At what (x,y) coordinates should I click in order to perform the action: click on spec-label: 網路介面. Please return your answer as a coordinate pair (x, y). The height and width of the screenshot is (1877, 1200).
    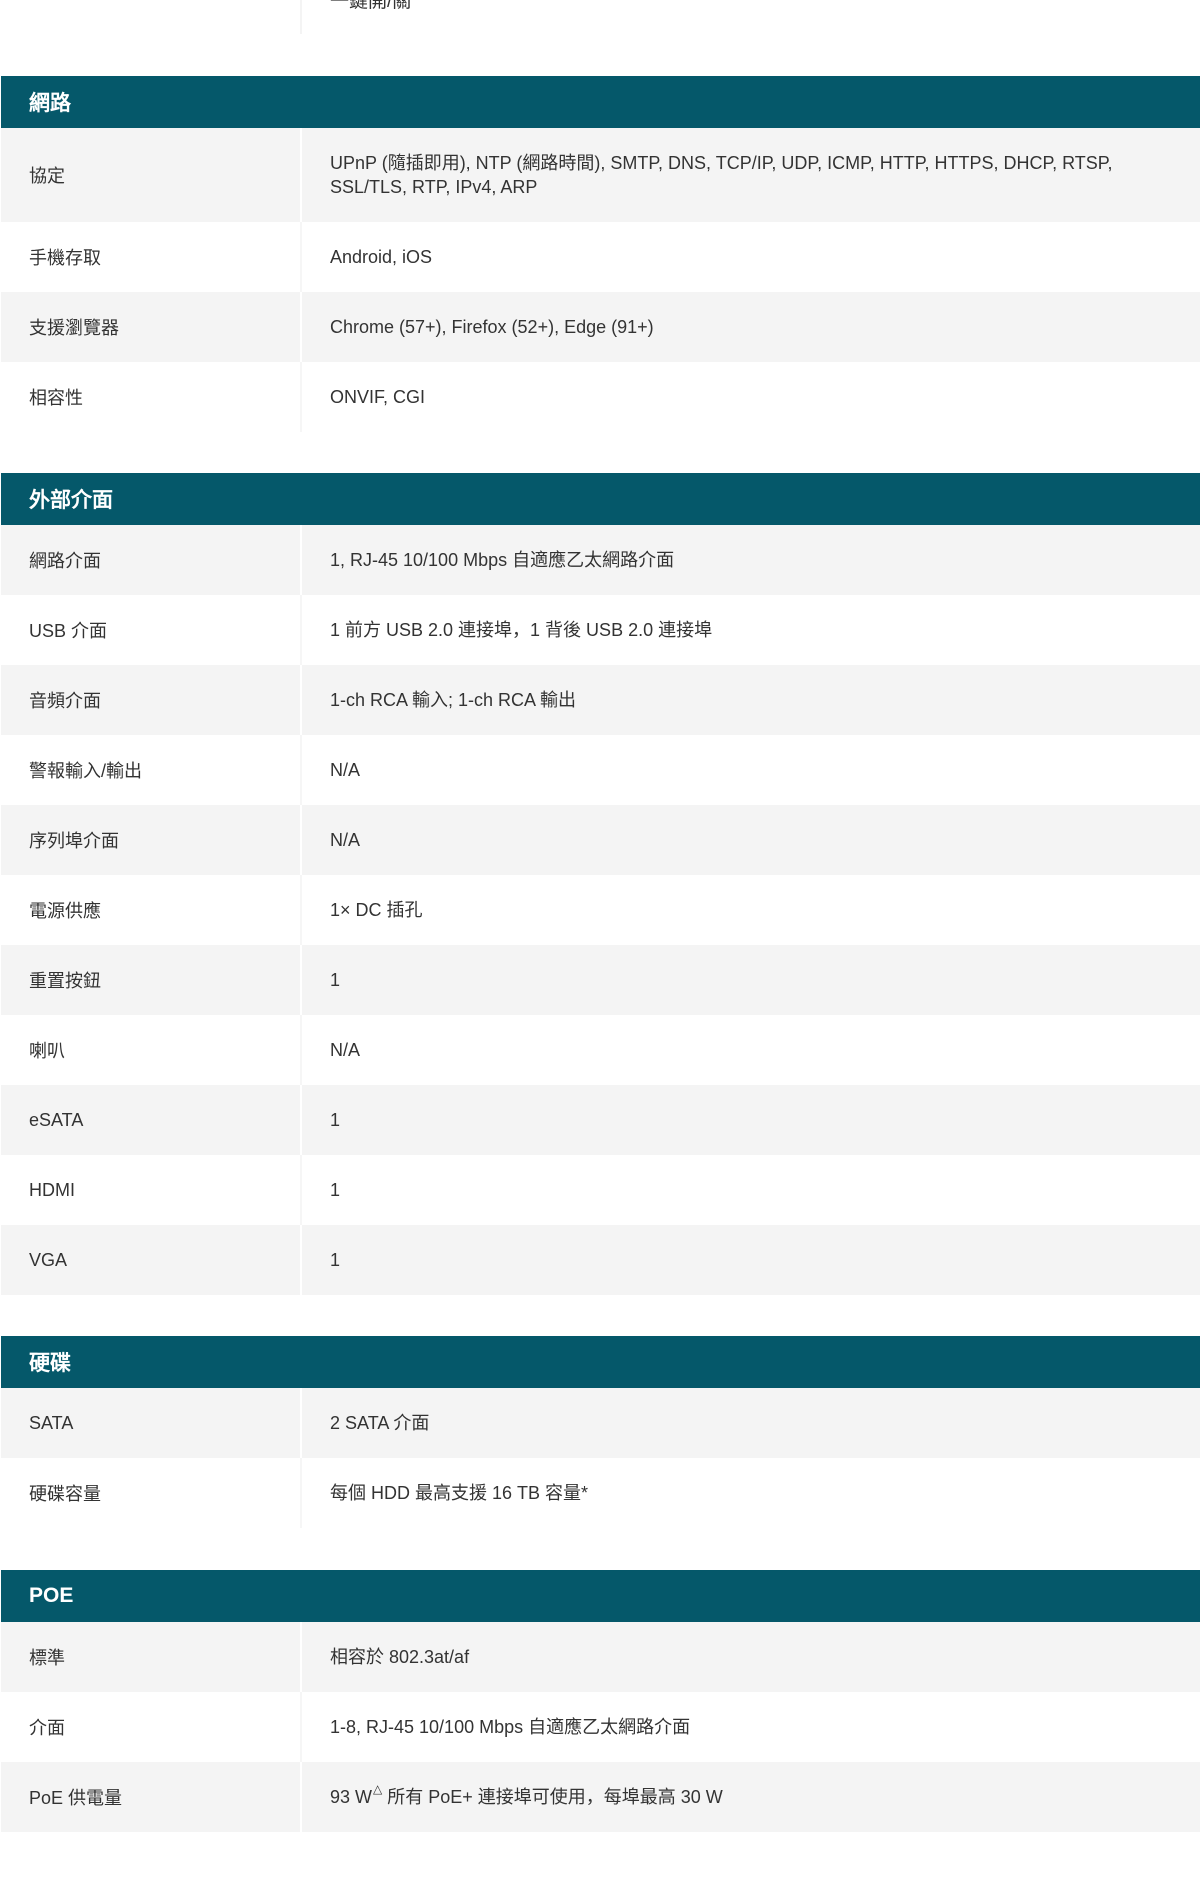
    Looking at the image, I should click on (151, 560).